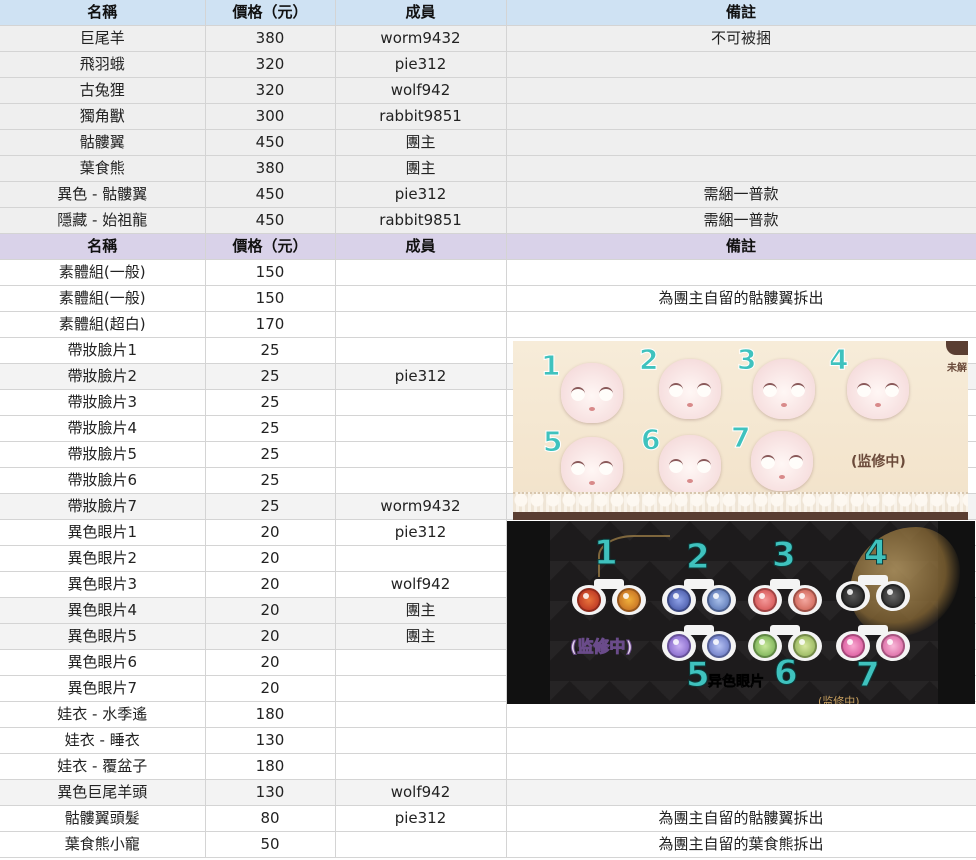  What do you see at coordinates (741, 844) in the screenshot?
I see `note-cell: 為團主自留的葉食熊拆出` at bounding box center [741, 844].